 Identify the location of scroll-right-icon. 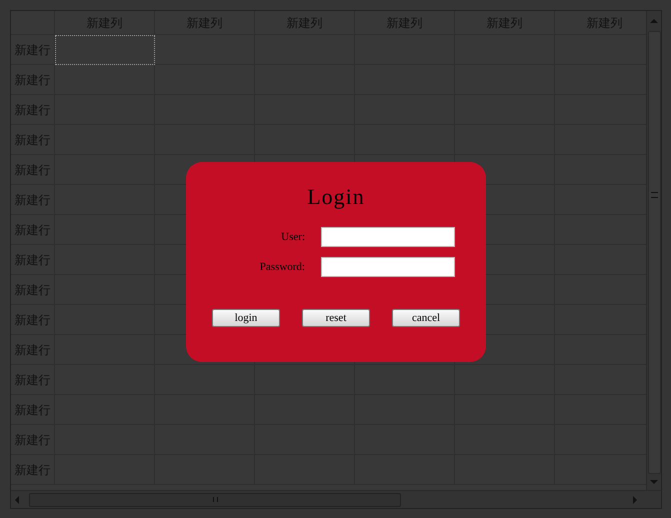
(635, 500).